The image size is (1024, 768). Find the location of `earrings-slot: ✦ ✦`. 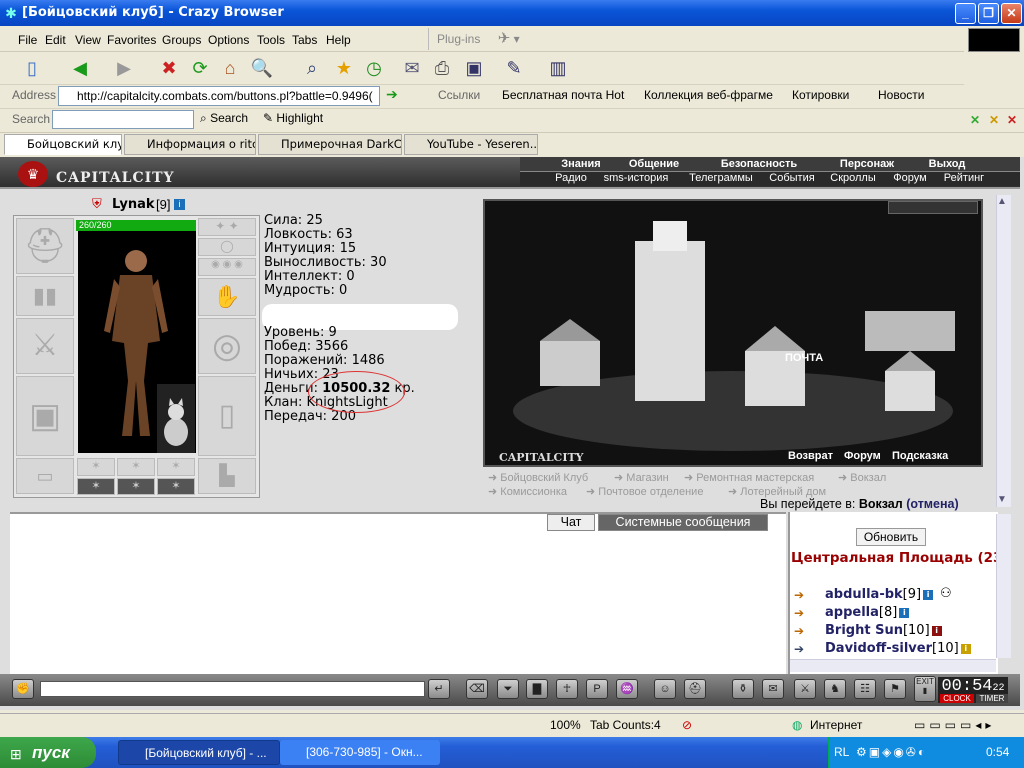

earrings-slot: ✦ ✦ is located at coordinates (227, 227).